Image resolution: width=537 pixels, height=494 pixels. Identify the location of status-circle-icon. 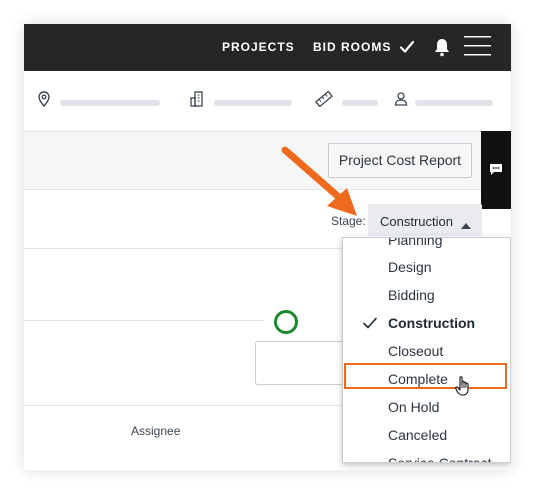
(286, 322).